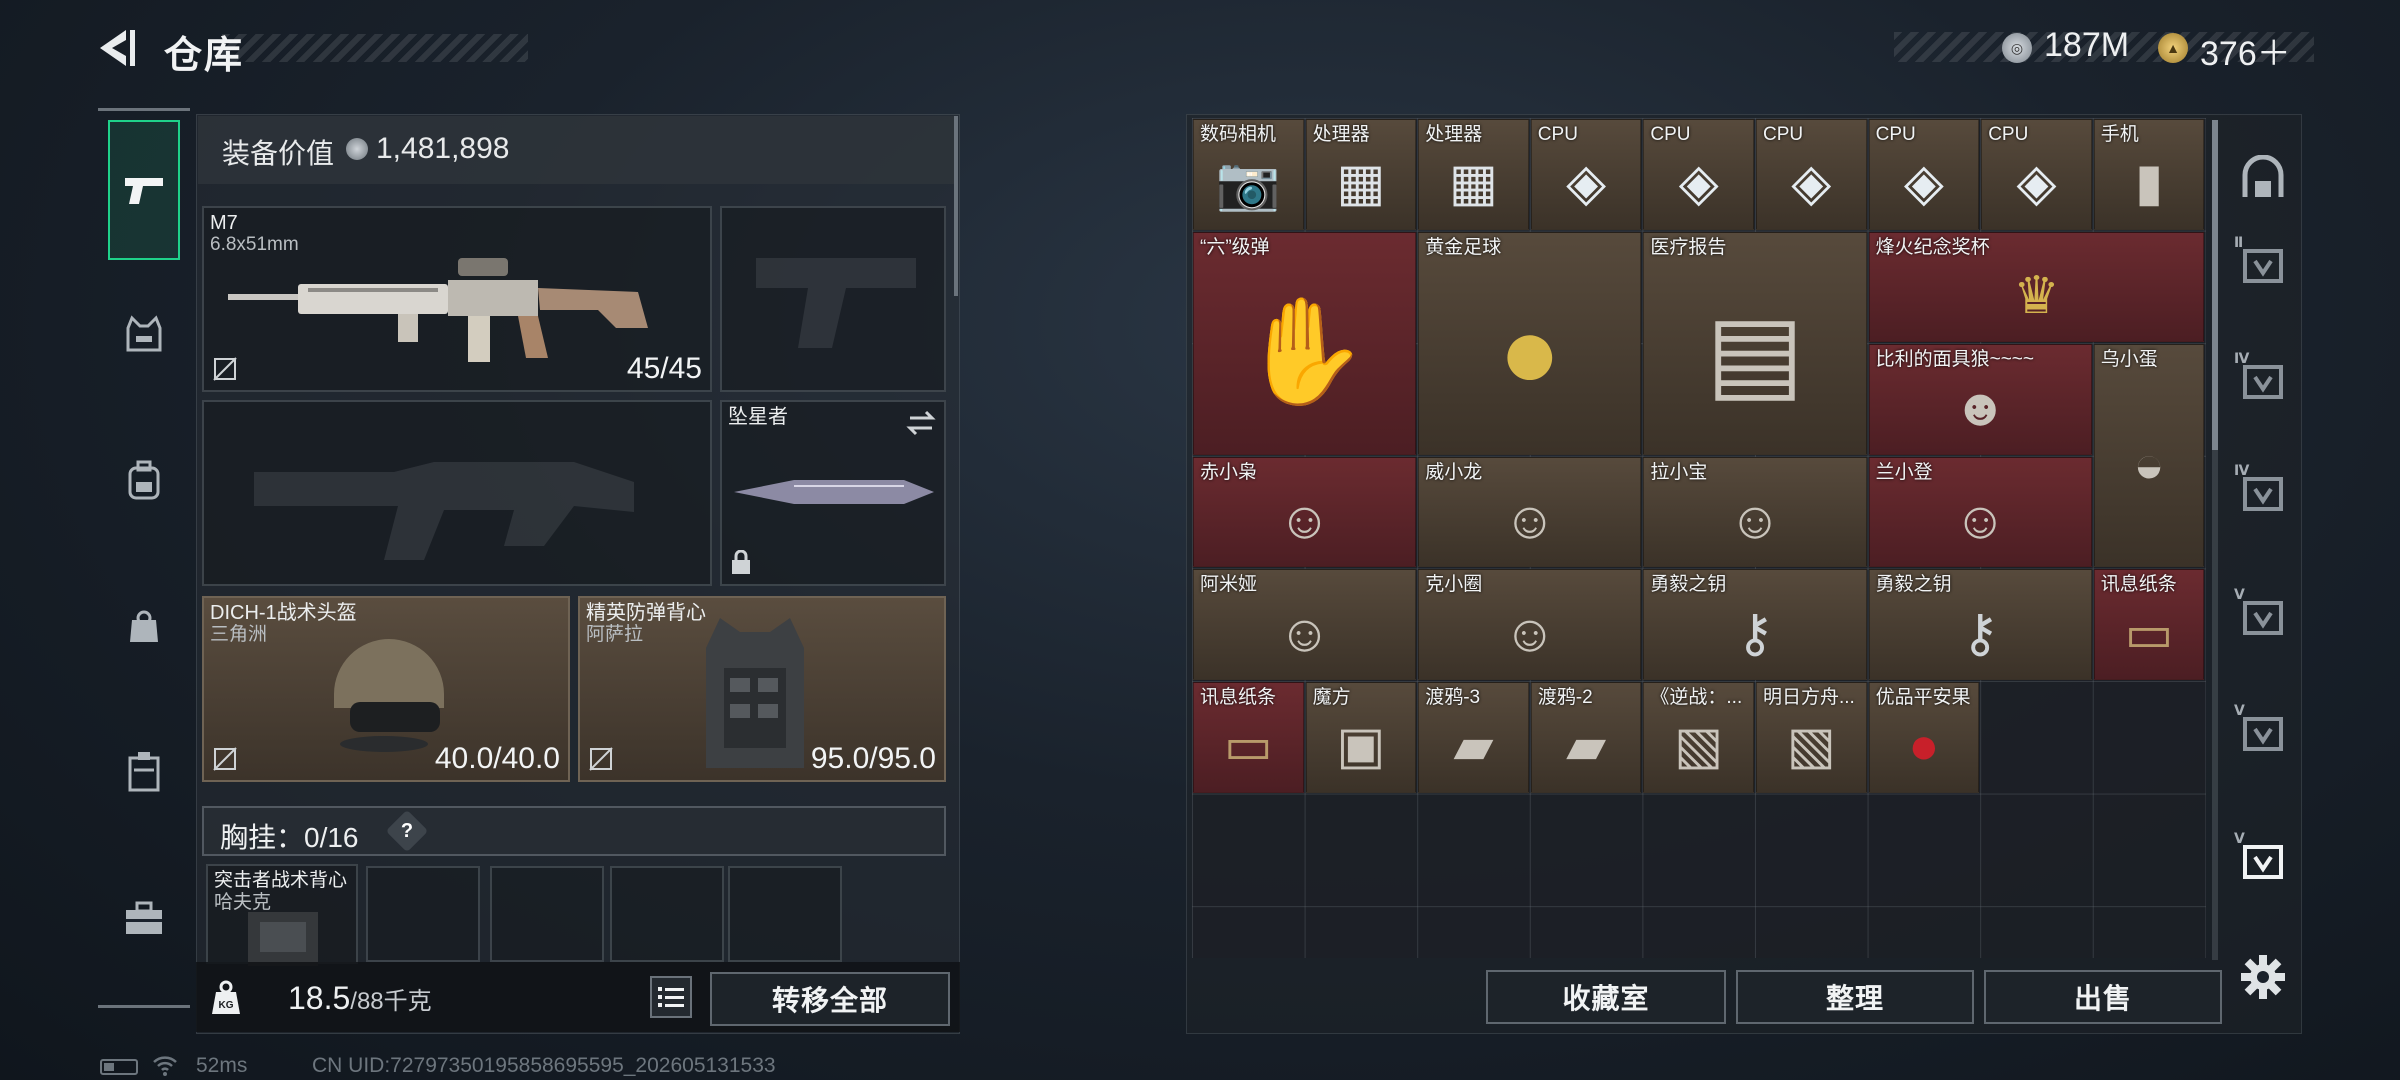 The image size is (2400, 1080). I want to click on back-arrow-icon, so click(118, 48).